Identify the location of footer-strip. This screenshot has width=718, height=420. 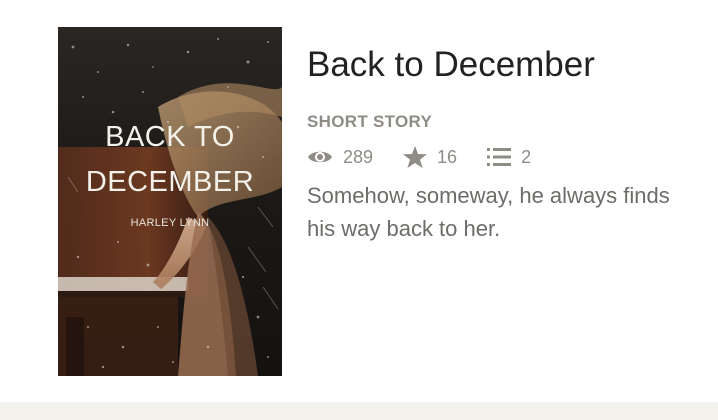
(359, 411).